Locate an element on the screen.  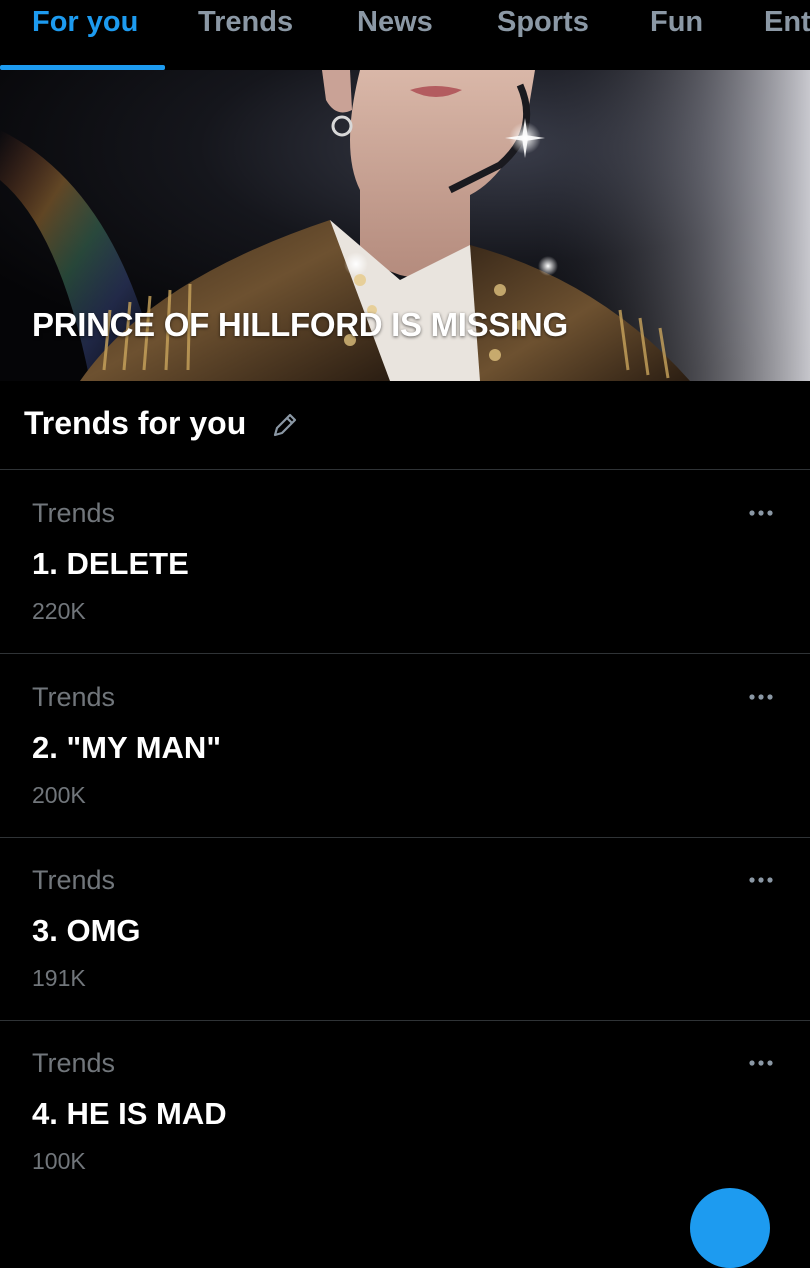
trend-count: 100K is located at coordinates (59, 1161).